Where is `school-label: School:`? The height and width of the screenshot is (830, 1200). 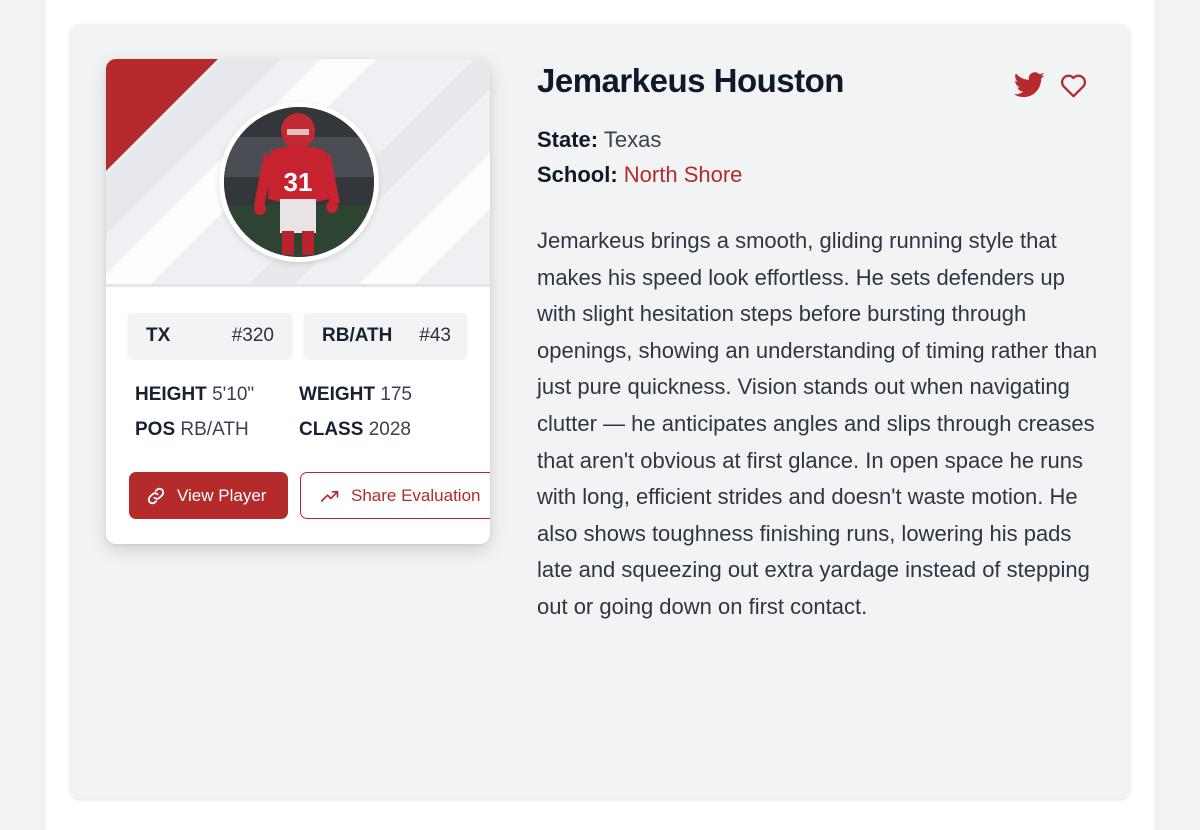 school-label: School: is located at coordinates (577, 174).